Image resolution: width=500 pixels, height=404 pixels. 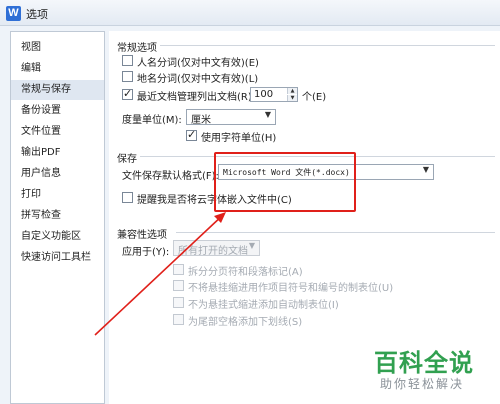 What do you see at coordinates (424, 363) in the screenshot?
I see `watermark-title: 百科全说` at bounding box center [424, 363].